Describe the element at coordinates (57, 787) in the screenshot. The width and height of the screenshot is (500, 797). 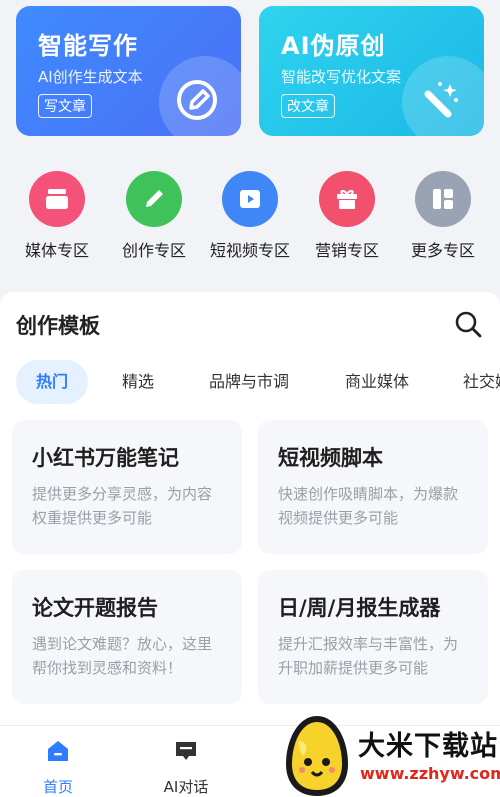
I see `nav-label: 首页` at that location.